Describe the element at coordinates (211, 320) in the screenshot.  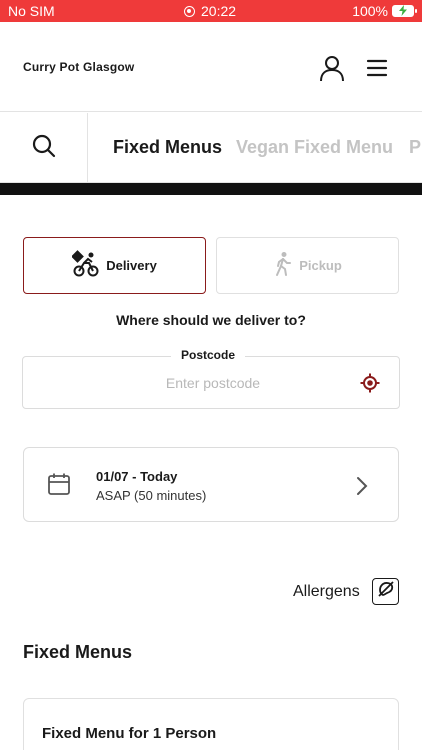
I see `delivery-question: Where should we deliver to?` at that location.